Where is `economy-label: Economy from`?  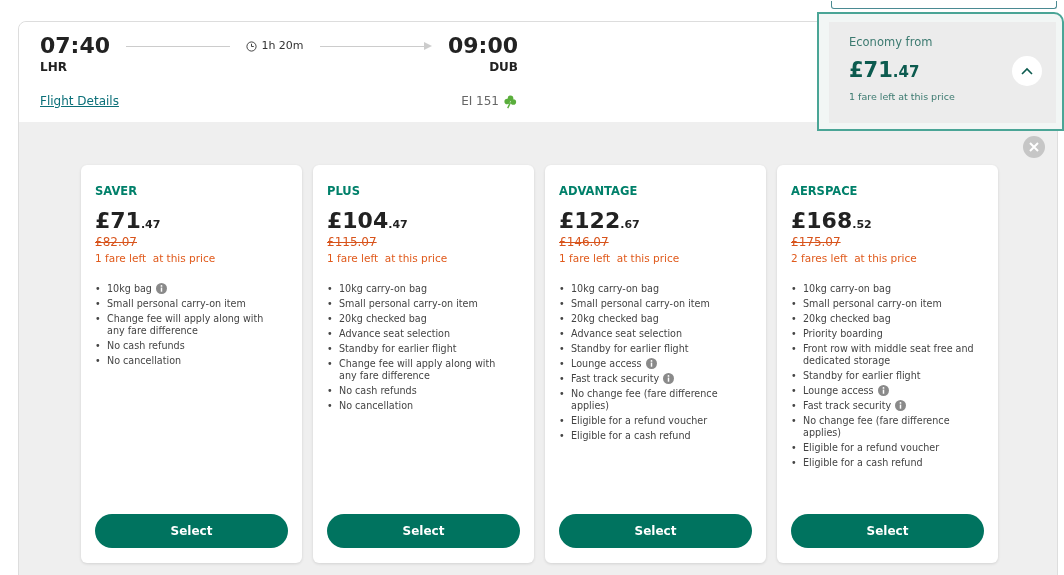 economy-label: Economy from is located at coordinates (891, 42).